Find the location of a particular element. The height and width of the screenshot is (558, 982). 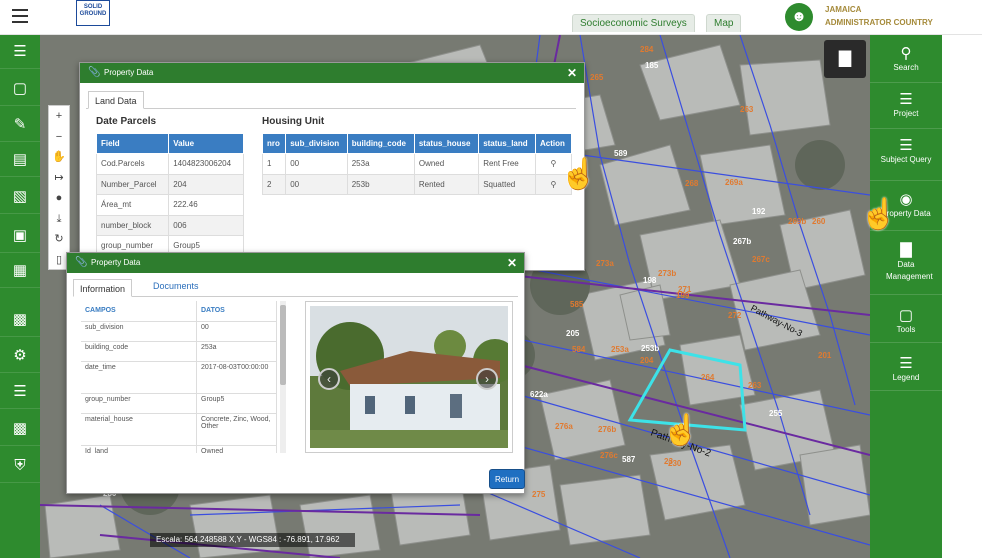

refresh-icon: ↻ is located at coordinates (59, 239).